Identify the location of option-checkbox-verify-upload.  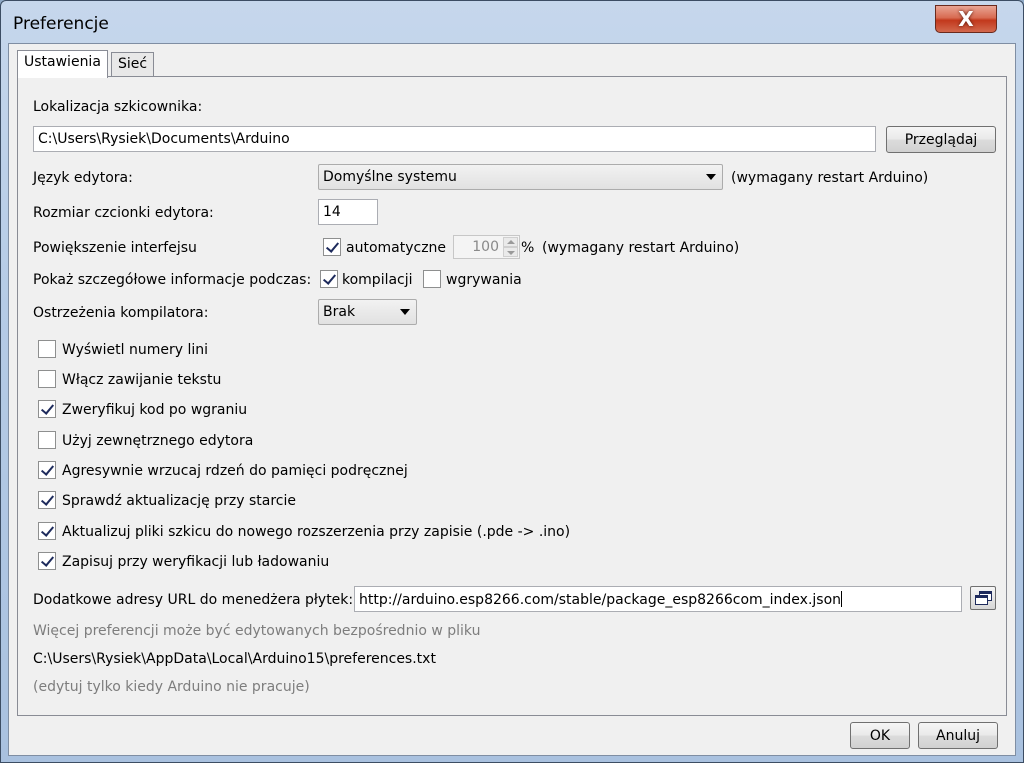
(47, 409).